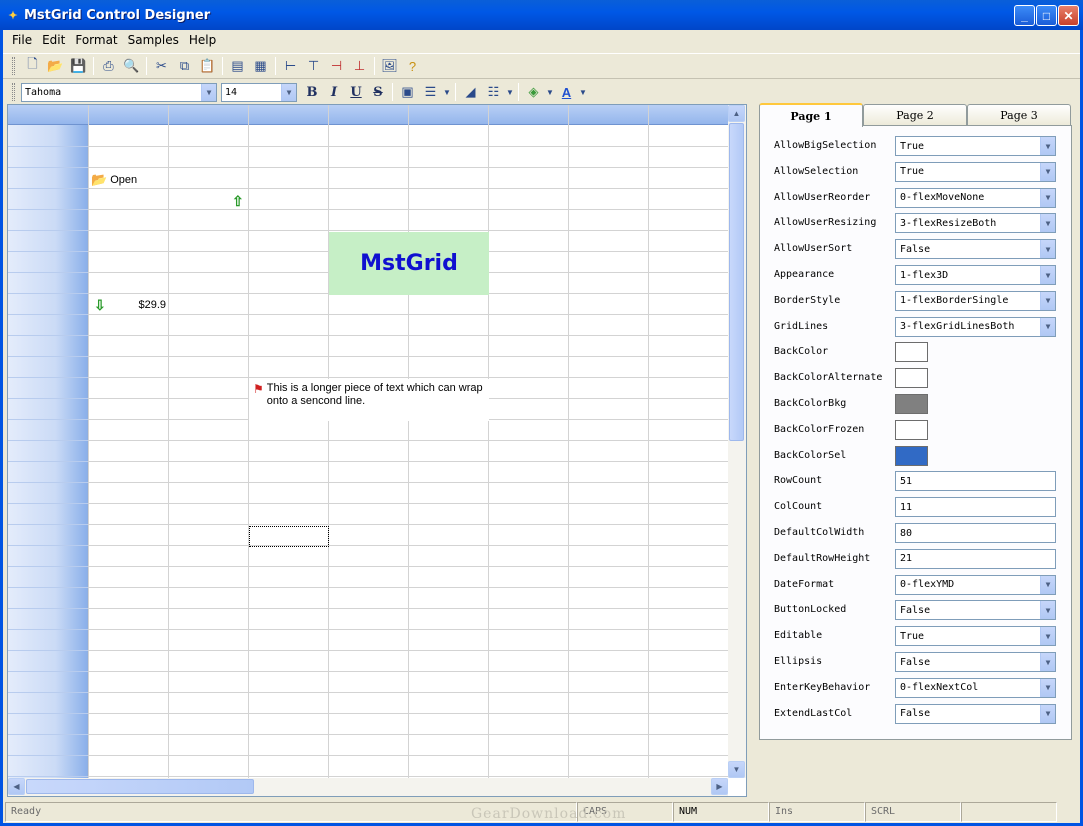  I want to click on insert-row-icon: ⊢, so click(290, 66).